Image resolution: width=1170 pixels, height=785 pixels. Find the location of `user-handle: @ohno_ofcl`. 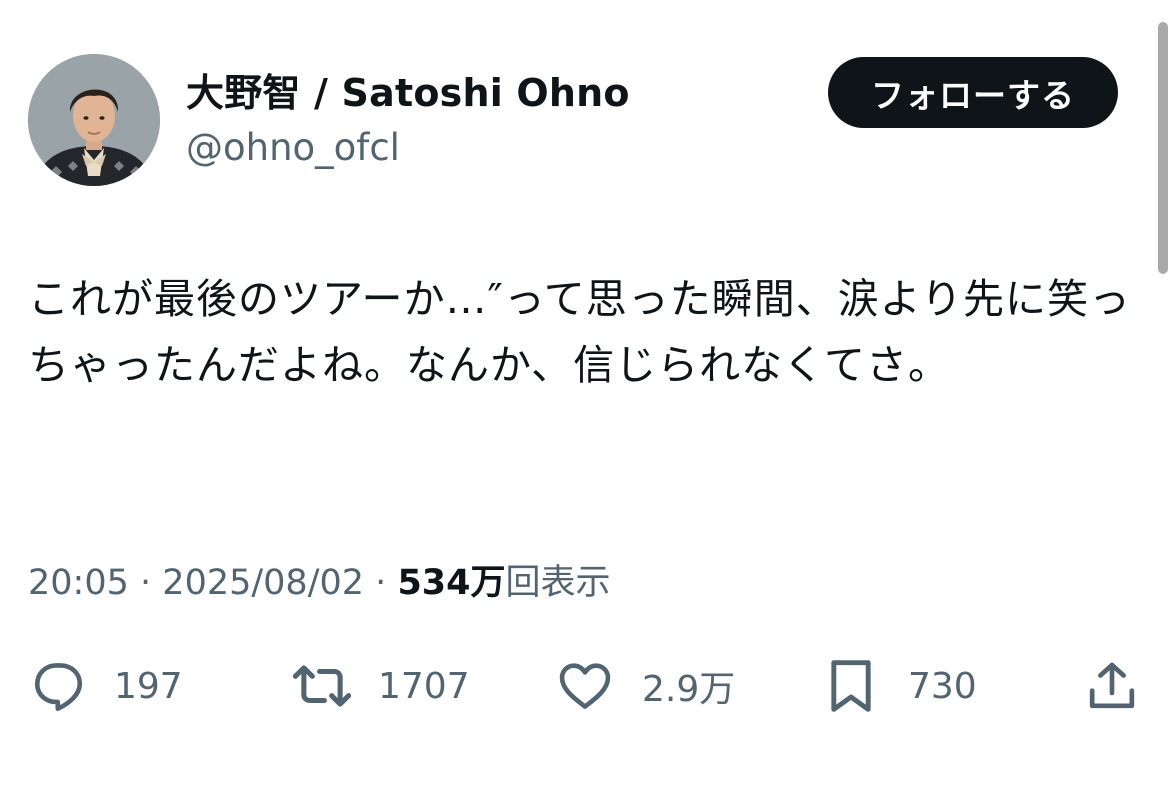

user-handle: @ohno_ofcl is located at coordinates (293, 148).